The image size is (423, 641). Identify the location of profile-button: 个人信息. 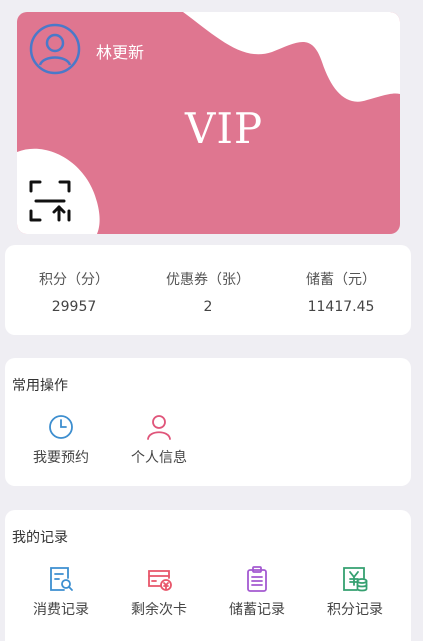
(159, 440).